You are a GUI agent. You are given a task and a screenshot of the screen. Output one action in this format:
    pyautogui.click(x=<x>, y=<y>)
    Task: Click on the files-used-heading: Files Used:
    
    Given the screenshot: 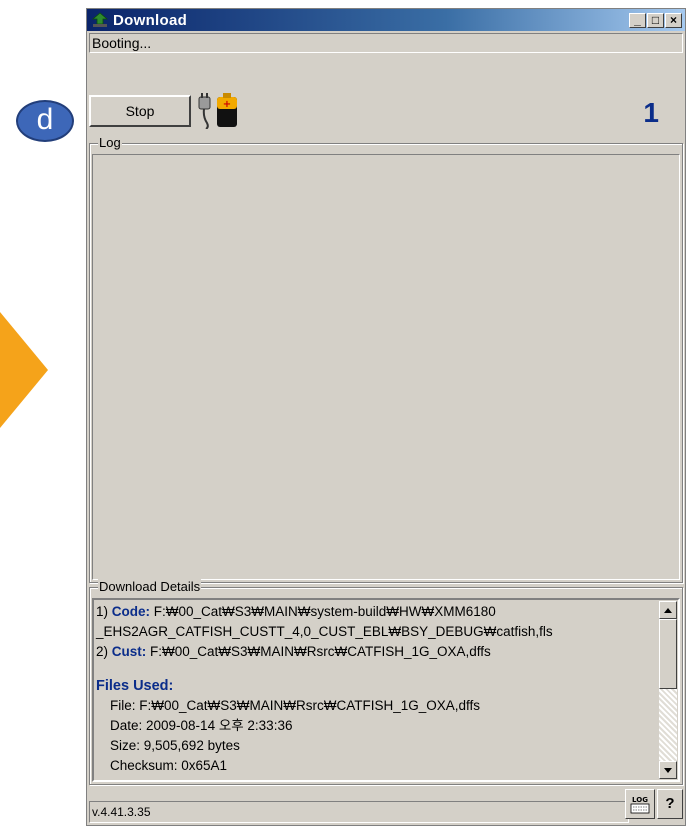 What is the action you would take?
    pyautogui.click(x=135, y=686)
    